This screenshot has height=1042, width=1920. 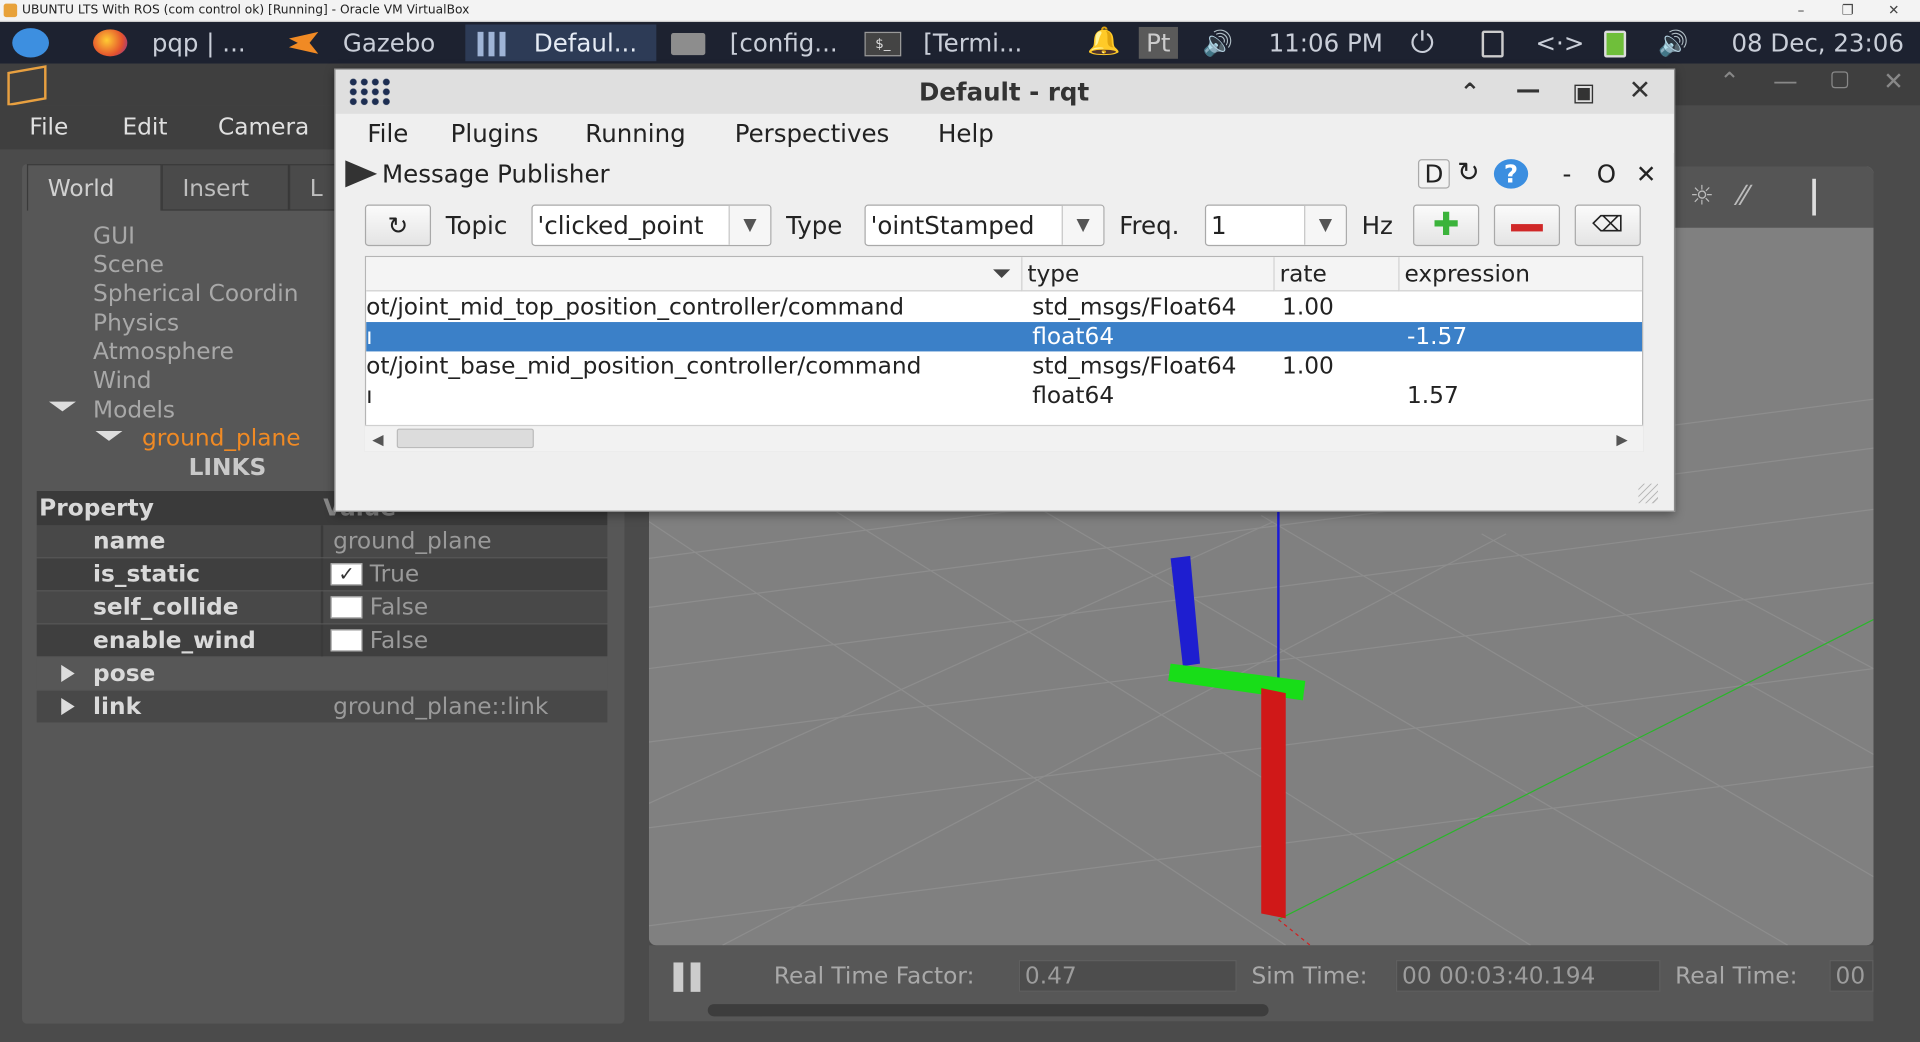 I want to click on tree-item-spherical: Spherical Coordin, so click(x=195, y=293).